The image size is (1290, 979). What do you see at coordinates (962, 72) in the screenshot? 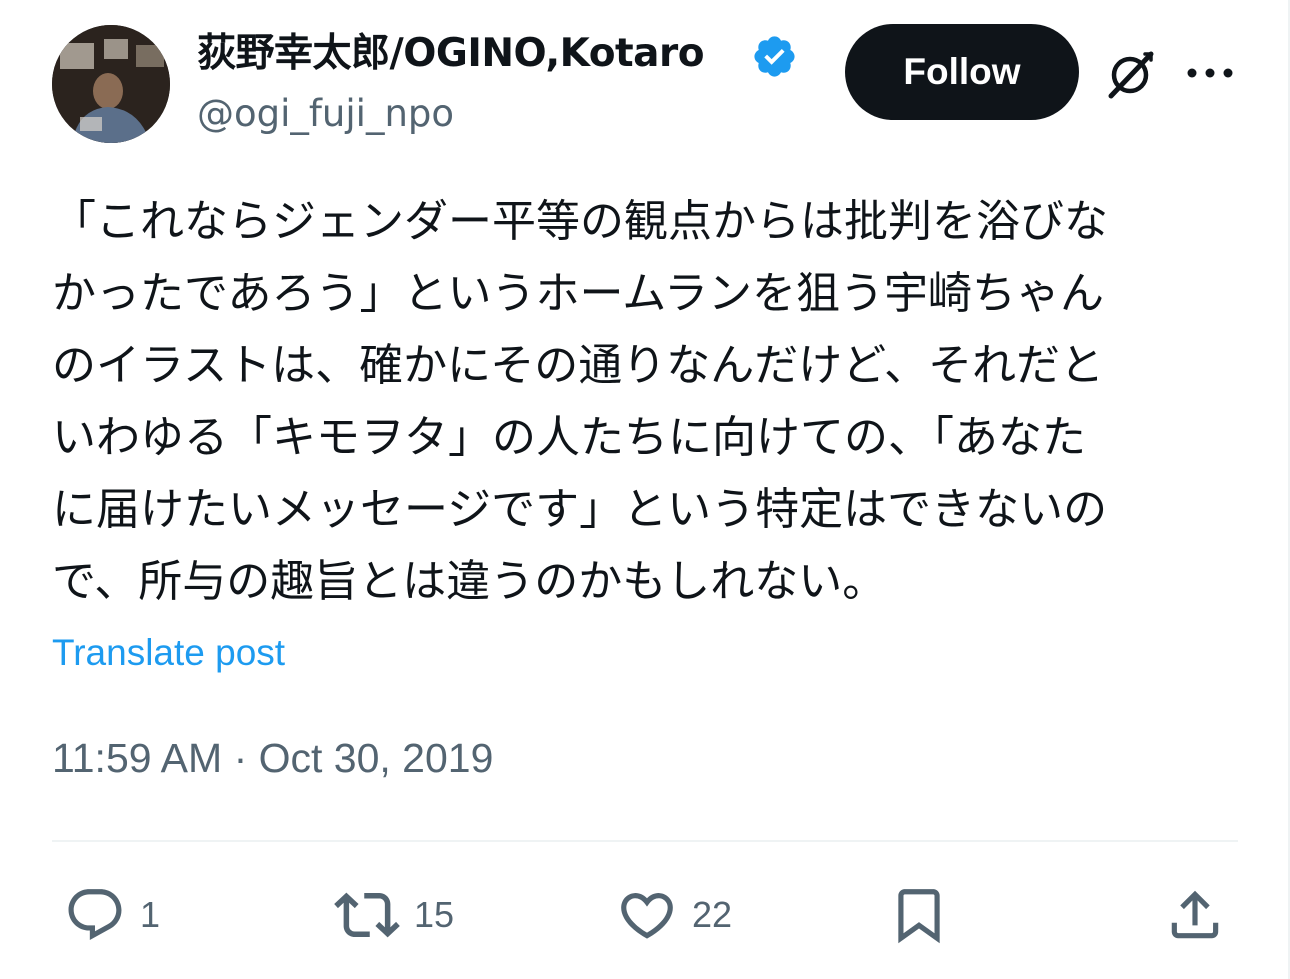
I see `follow-button: Follow` at bounding box center [962, 72].